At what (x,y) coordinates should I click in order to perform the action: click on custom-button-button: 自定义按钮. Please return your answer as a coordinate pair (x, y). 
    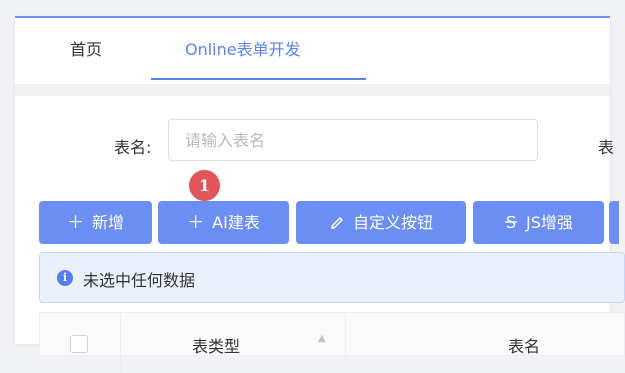
    Looking at the image, I should click on (381, 222).